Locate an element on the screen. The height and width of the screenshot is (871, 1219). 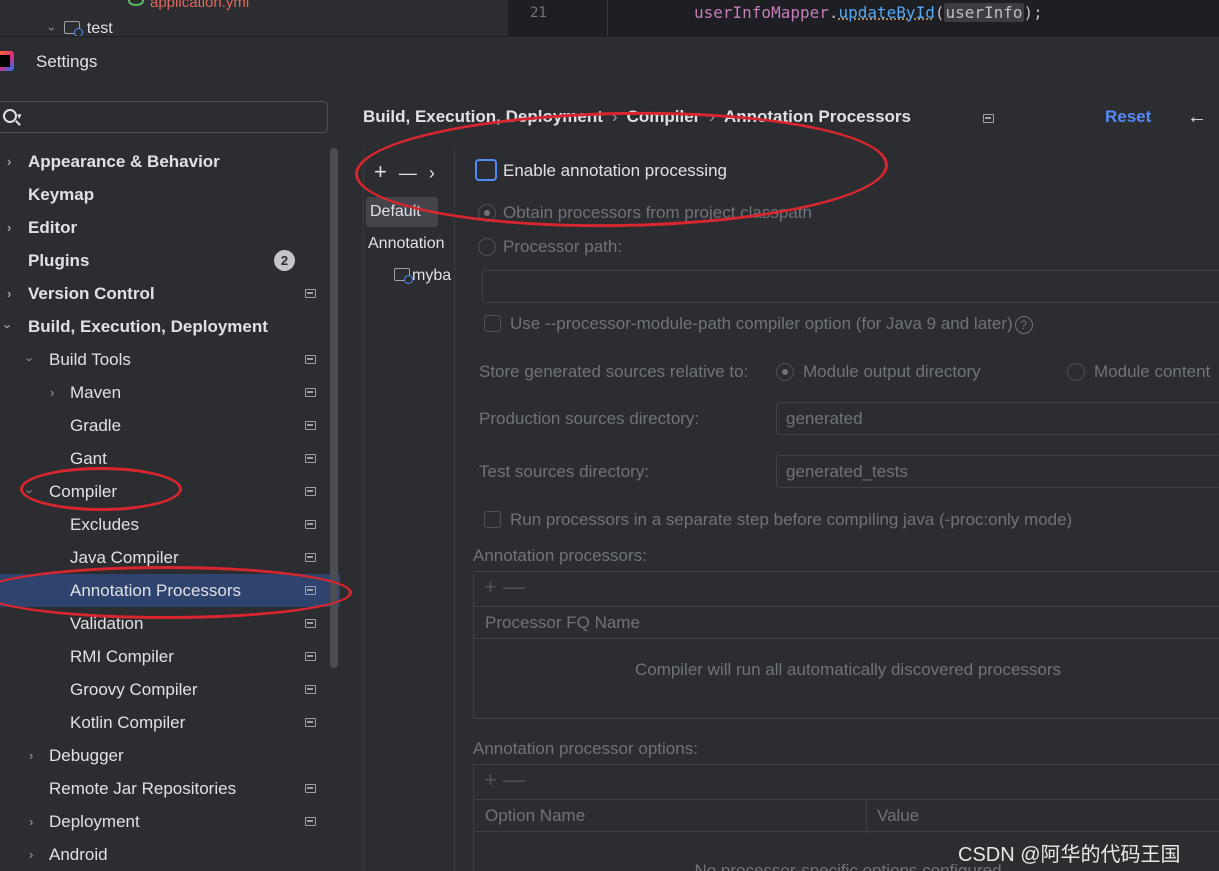
help-icon: ? is located at coordinates (1023, 325).